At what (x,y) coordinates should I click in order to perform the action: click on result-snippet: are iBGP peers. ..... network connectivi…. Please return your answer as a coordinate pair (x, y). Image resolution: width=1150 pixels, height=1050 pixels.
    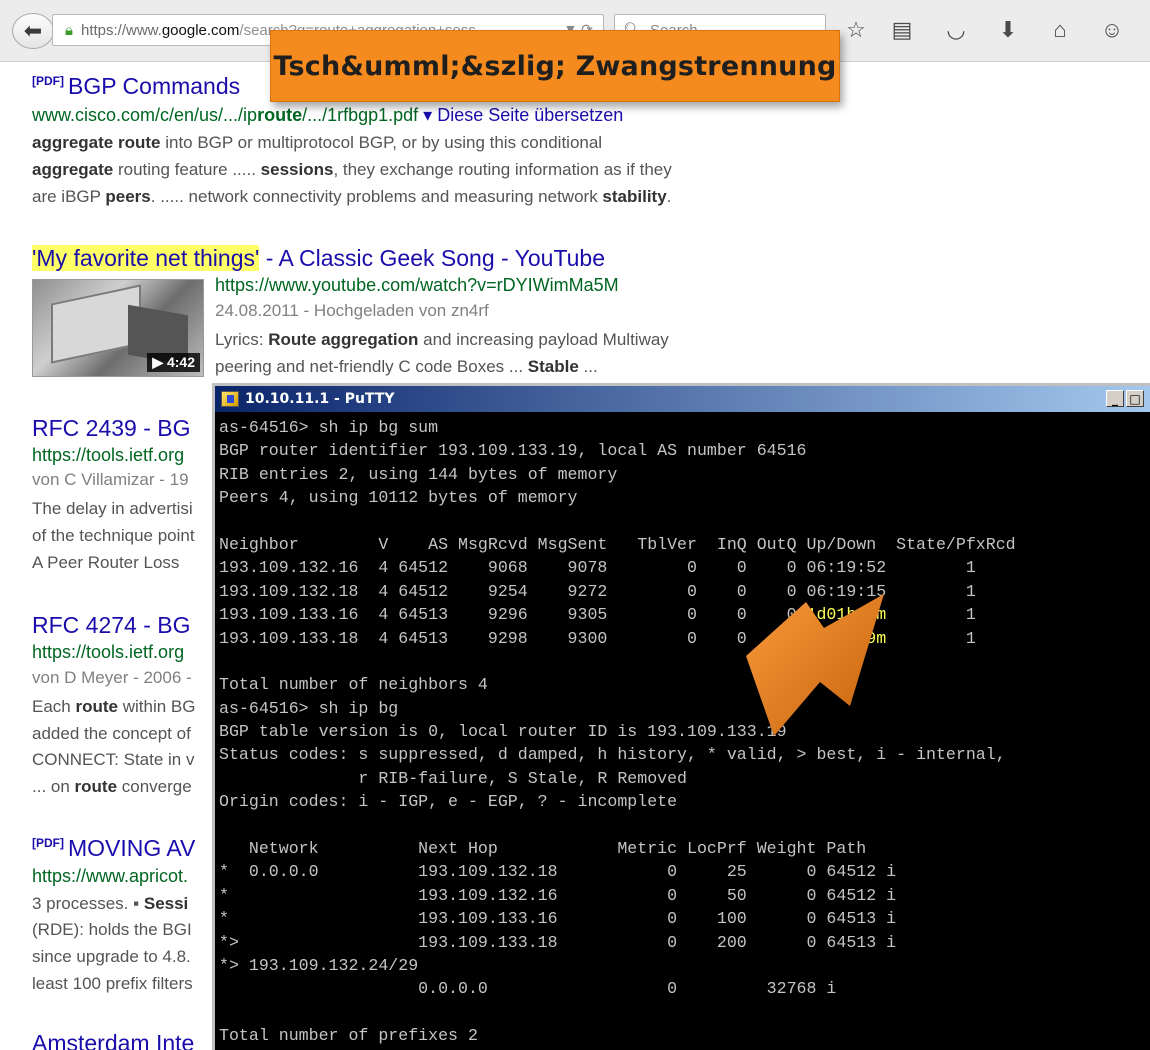
    Looking at the image, I should click on (352, 196).